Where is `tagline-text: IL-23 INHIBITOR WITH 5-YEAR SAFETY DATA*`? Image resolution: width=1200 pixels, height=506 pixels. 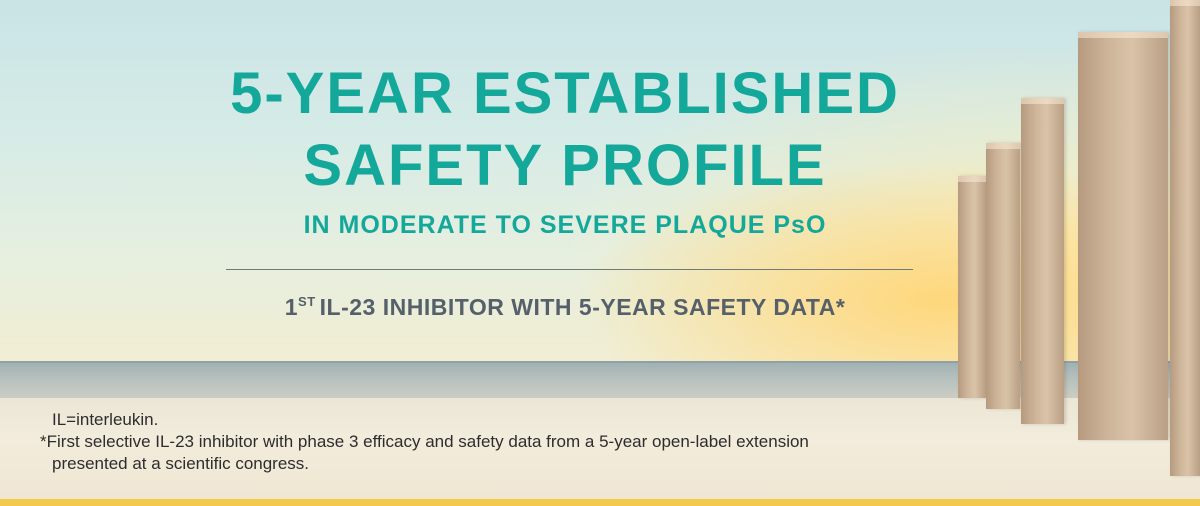
tagline-text: IL-23 INHIBITOR WITH 5-YEAR SAFETY DATA* is located at coordinates (582, 307).